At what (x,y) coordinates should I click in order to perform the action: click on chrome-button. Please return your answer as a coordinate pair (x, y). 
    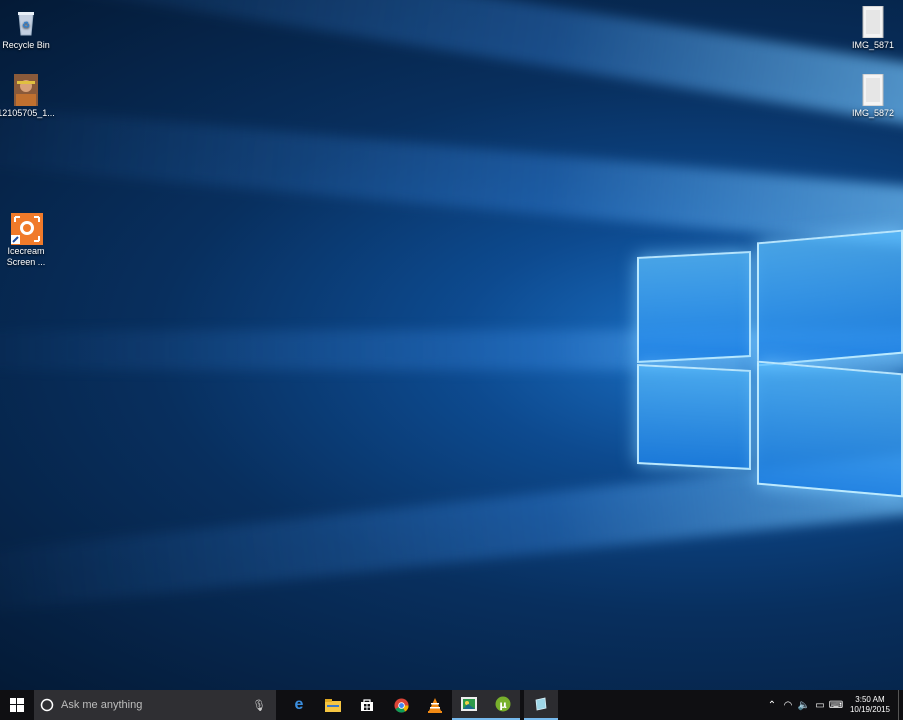
    Looking at the image, I should click on (401, 705).